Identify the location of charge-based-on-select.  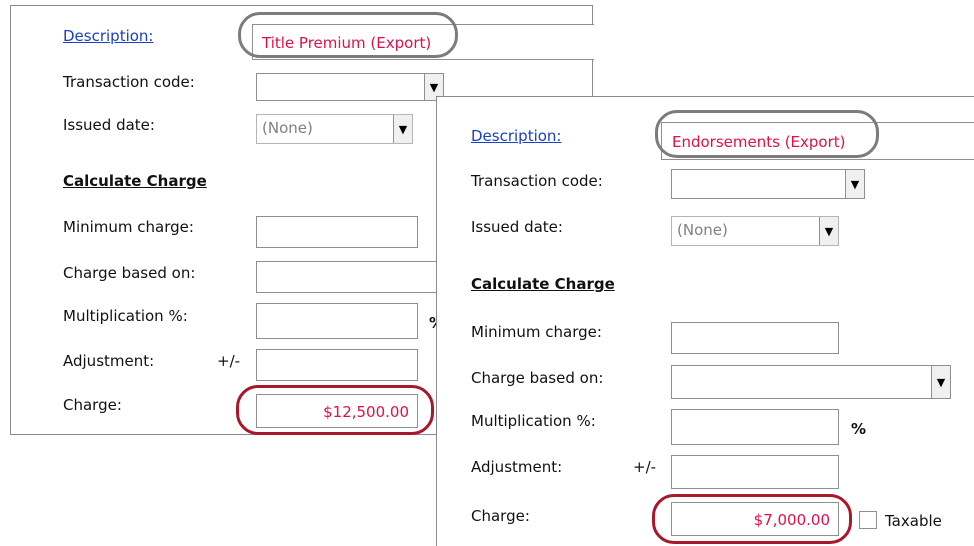
(351, 277).